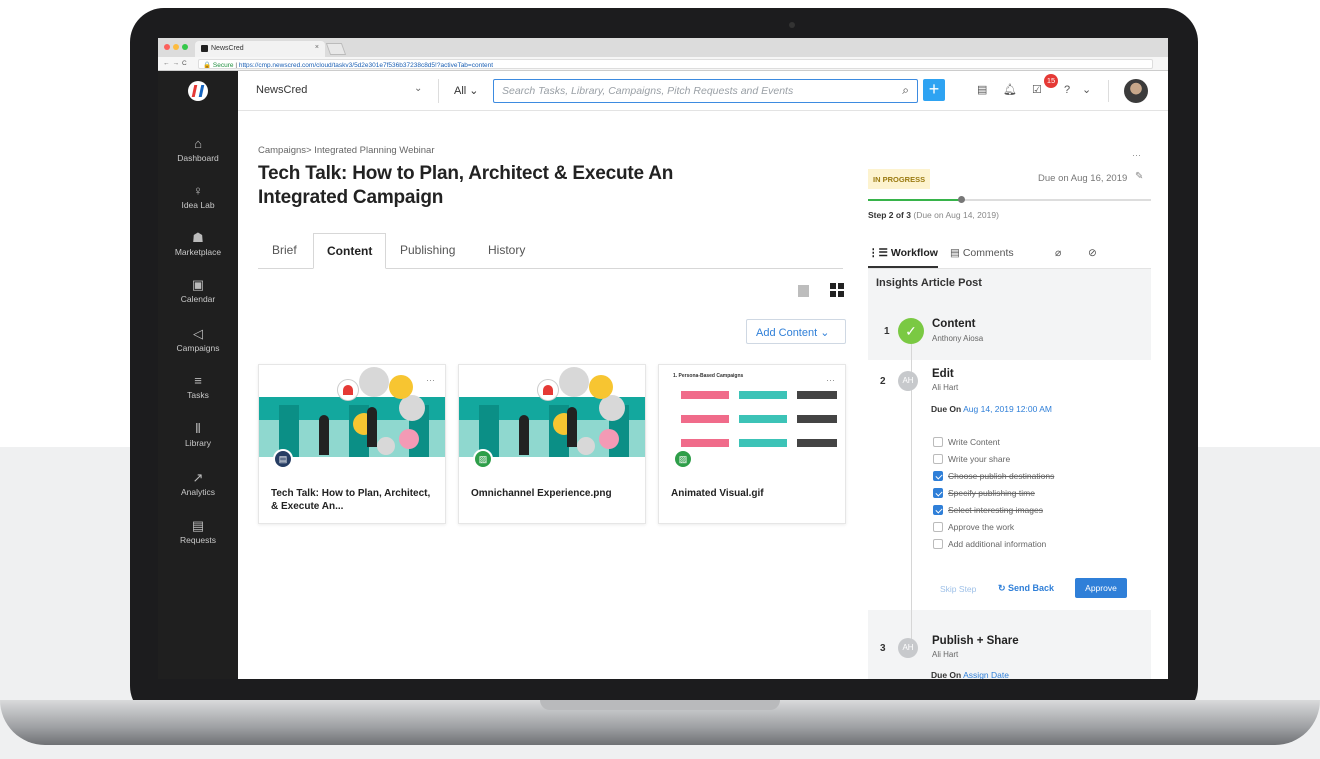  Describe the element at coordinates (317, 47) in the screenshot. I see `close-tab-icon: ×` at that location.